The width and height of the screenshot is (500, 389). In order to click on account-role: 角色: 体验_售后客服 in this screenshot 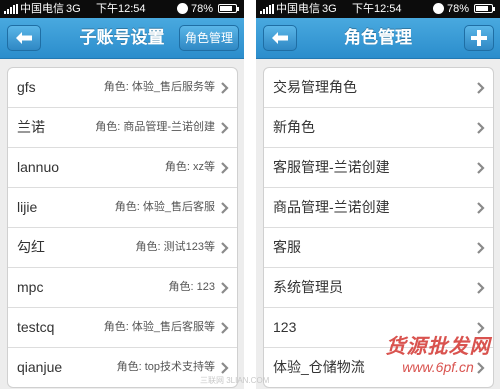, I will do `click(164, 207)`.